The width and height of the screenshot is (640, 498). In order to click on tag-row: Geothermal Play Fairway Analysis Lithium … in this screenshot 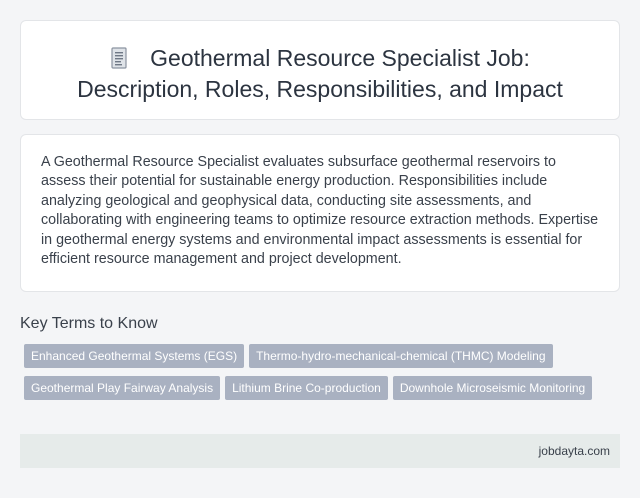, I will do `click(322, 389)`.